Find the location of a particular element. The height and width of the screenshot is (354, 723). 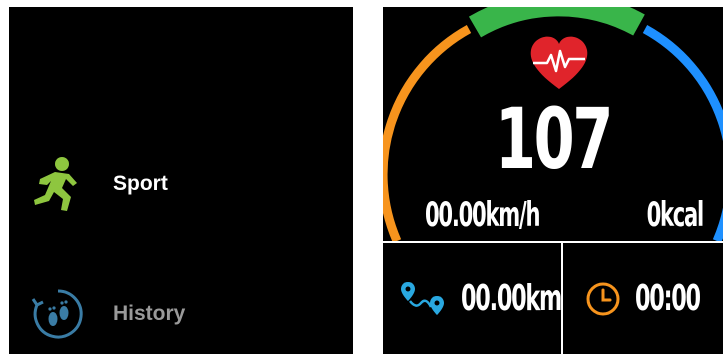

menu-item-label: History is located at coordinates (149, 313).